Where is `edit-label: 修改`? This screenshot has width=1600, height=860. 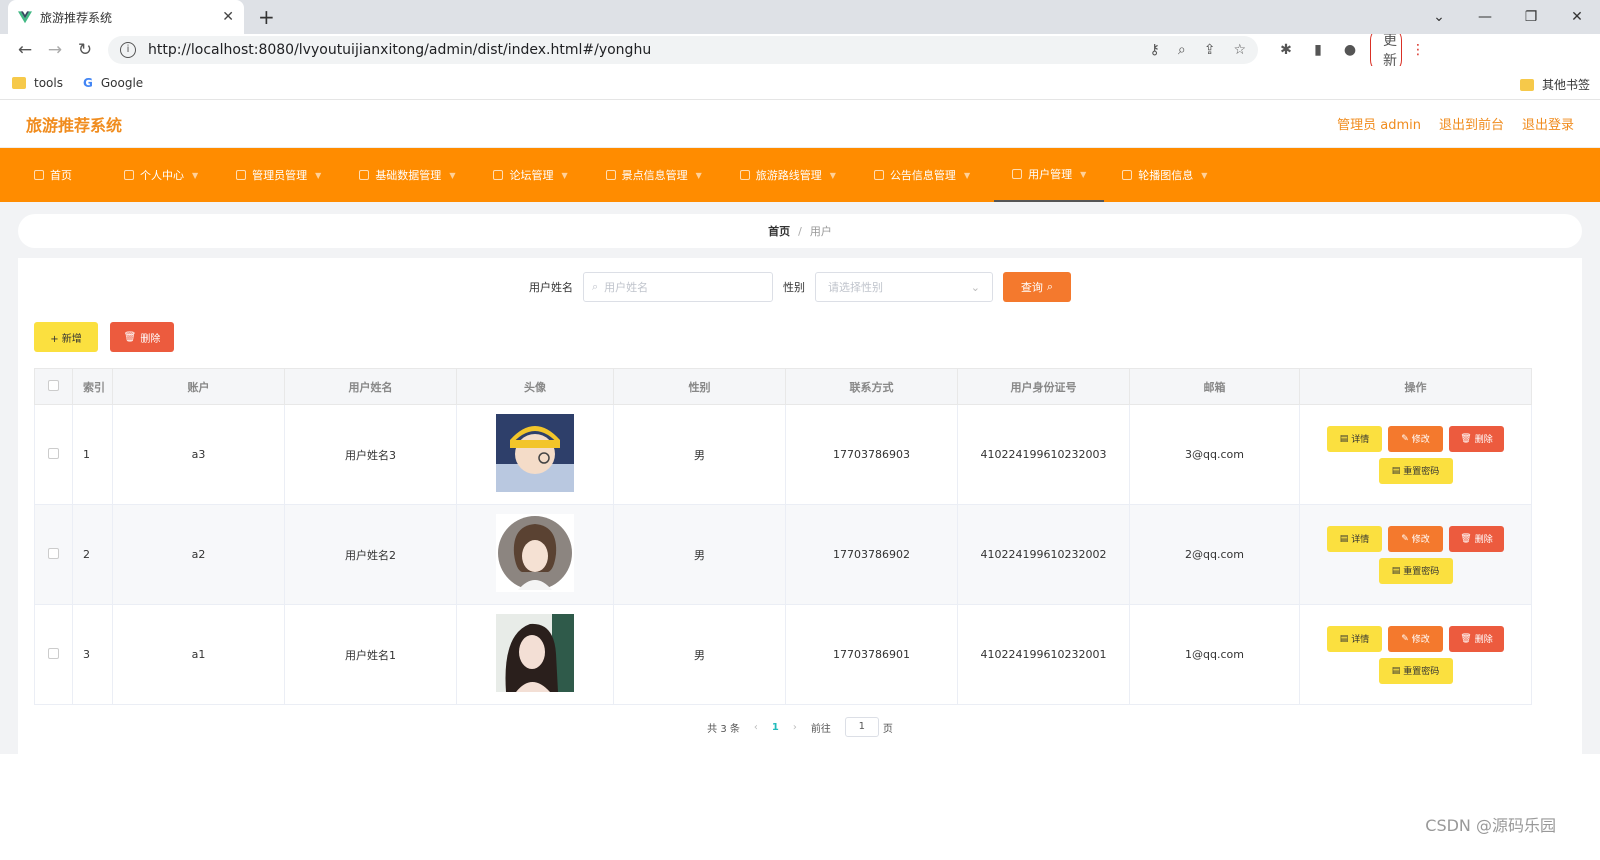
edit-label: 修改 is located at coordinates (1420, 440).